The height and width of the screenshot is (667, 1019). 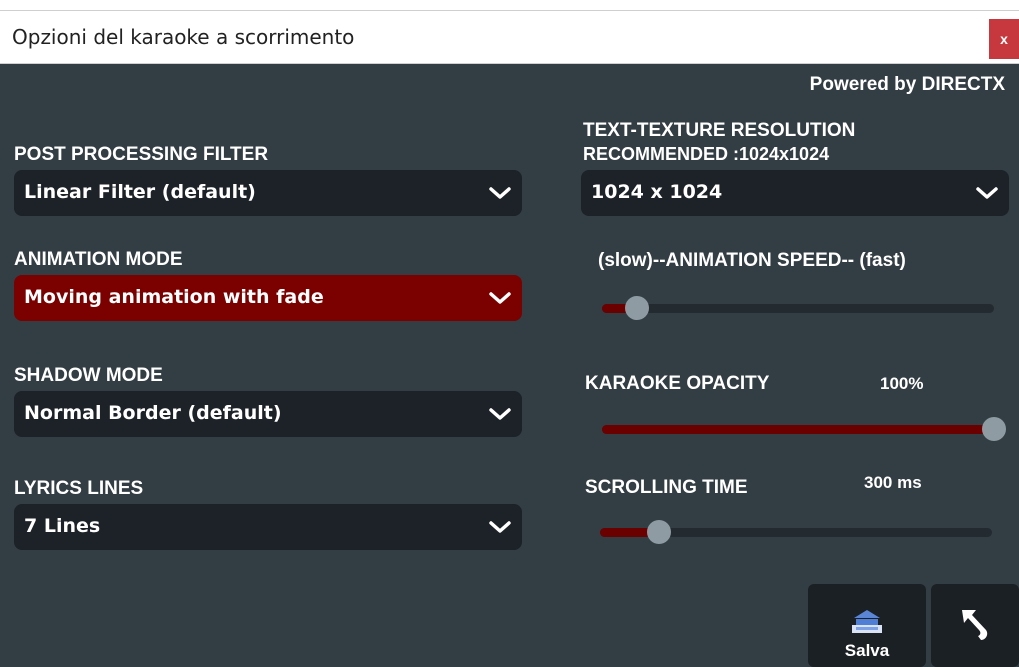 I want to click on shadow-mode-label: SHADOW MODE, so click(x=88, y=375).